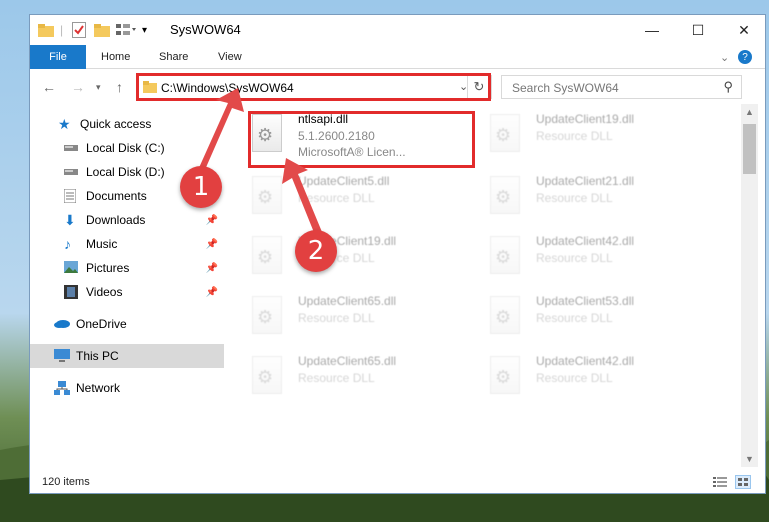 Image resolution: width=769 pixels, height=522 pixels. What do you see at coordinates (230, 57) in the screenshot?
I see `tab-view: View` at bounding box center [230, 57].